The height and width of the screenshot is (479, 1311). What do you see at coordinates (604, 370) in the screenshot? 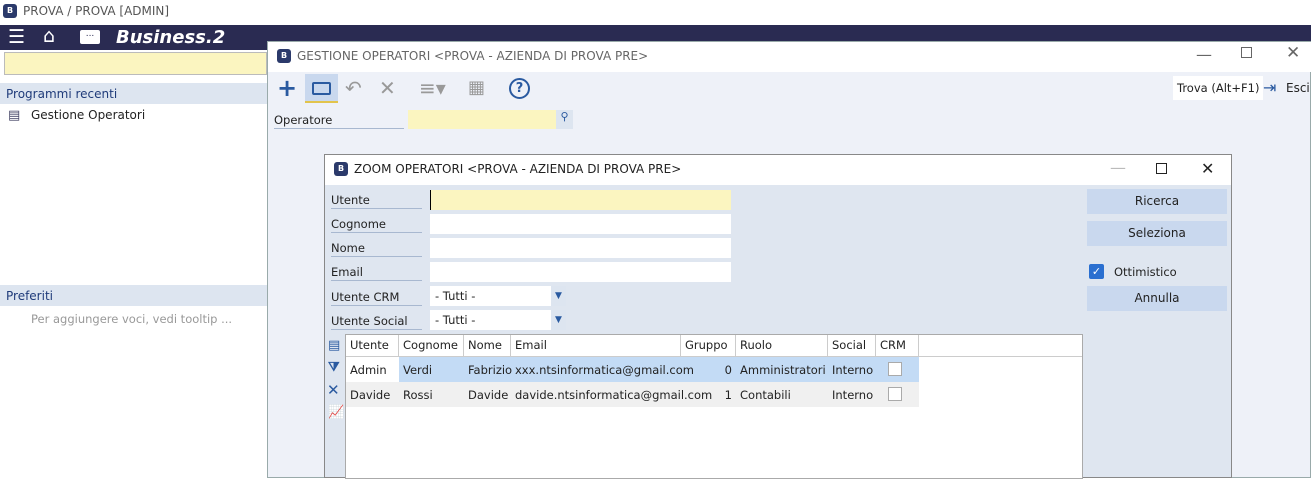
I see `cell-email: xxx.ntsinformatica@gmail.com` at bounding box center [604, 370].